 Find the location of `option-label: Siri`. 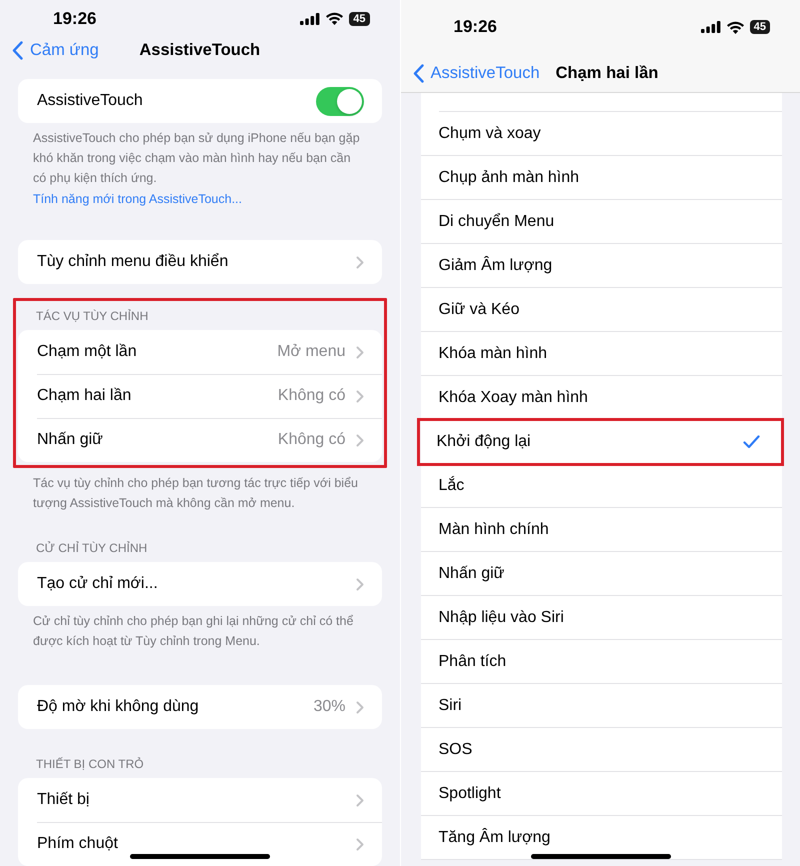

option-label: Siri is located at coordinates (450, 705).